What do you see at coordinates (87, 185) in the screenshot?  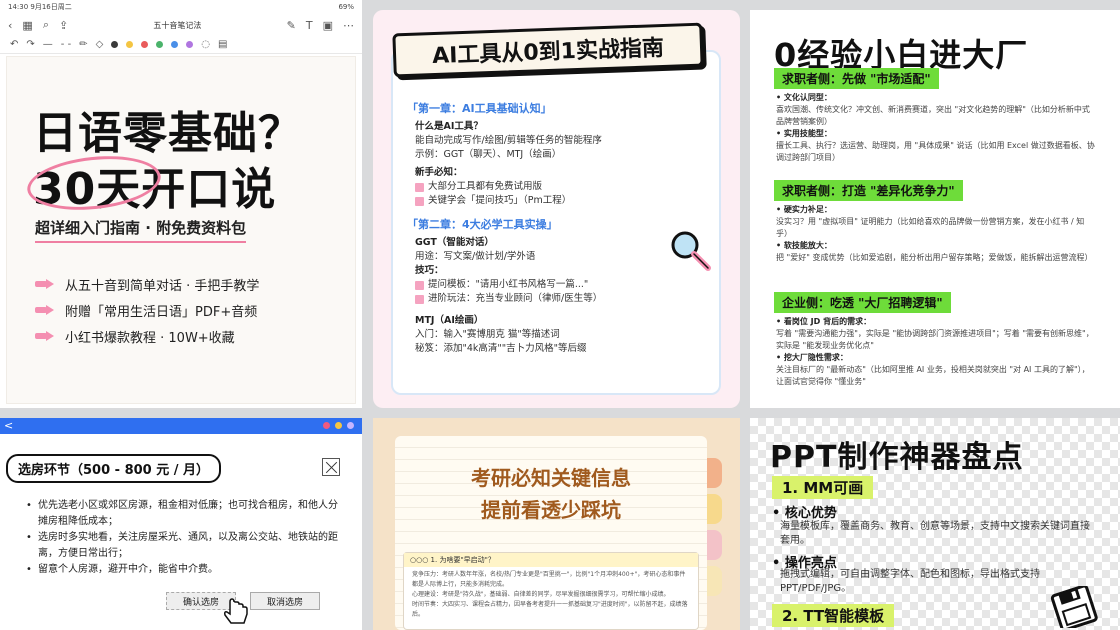 I see `circled-30-days: 30天` at bounding box center [87, 185].